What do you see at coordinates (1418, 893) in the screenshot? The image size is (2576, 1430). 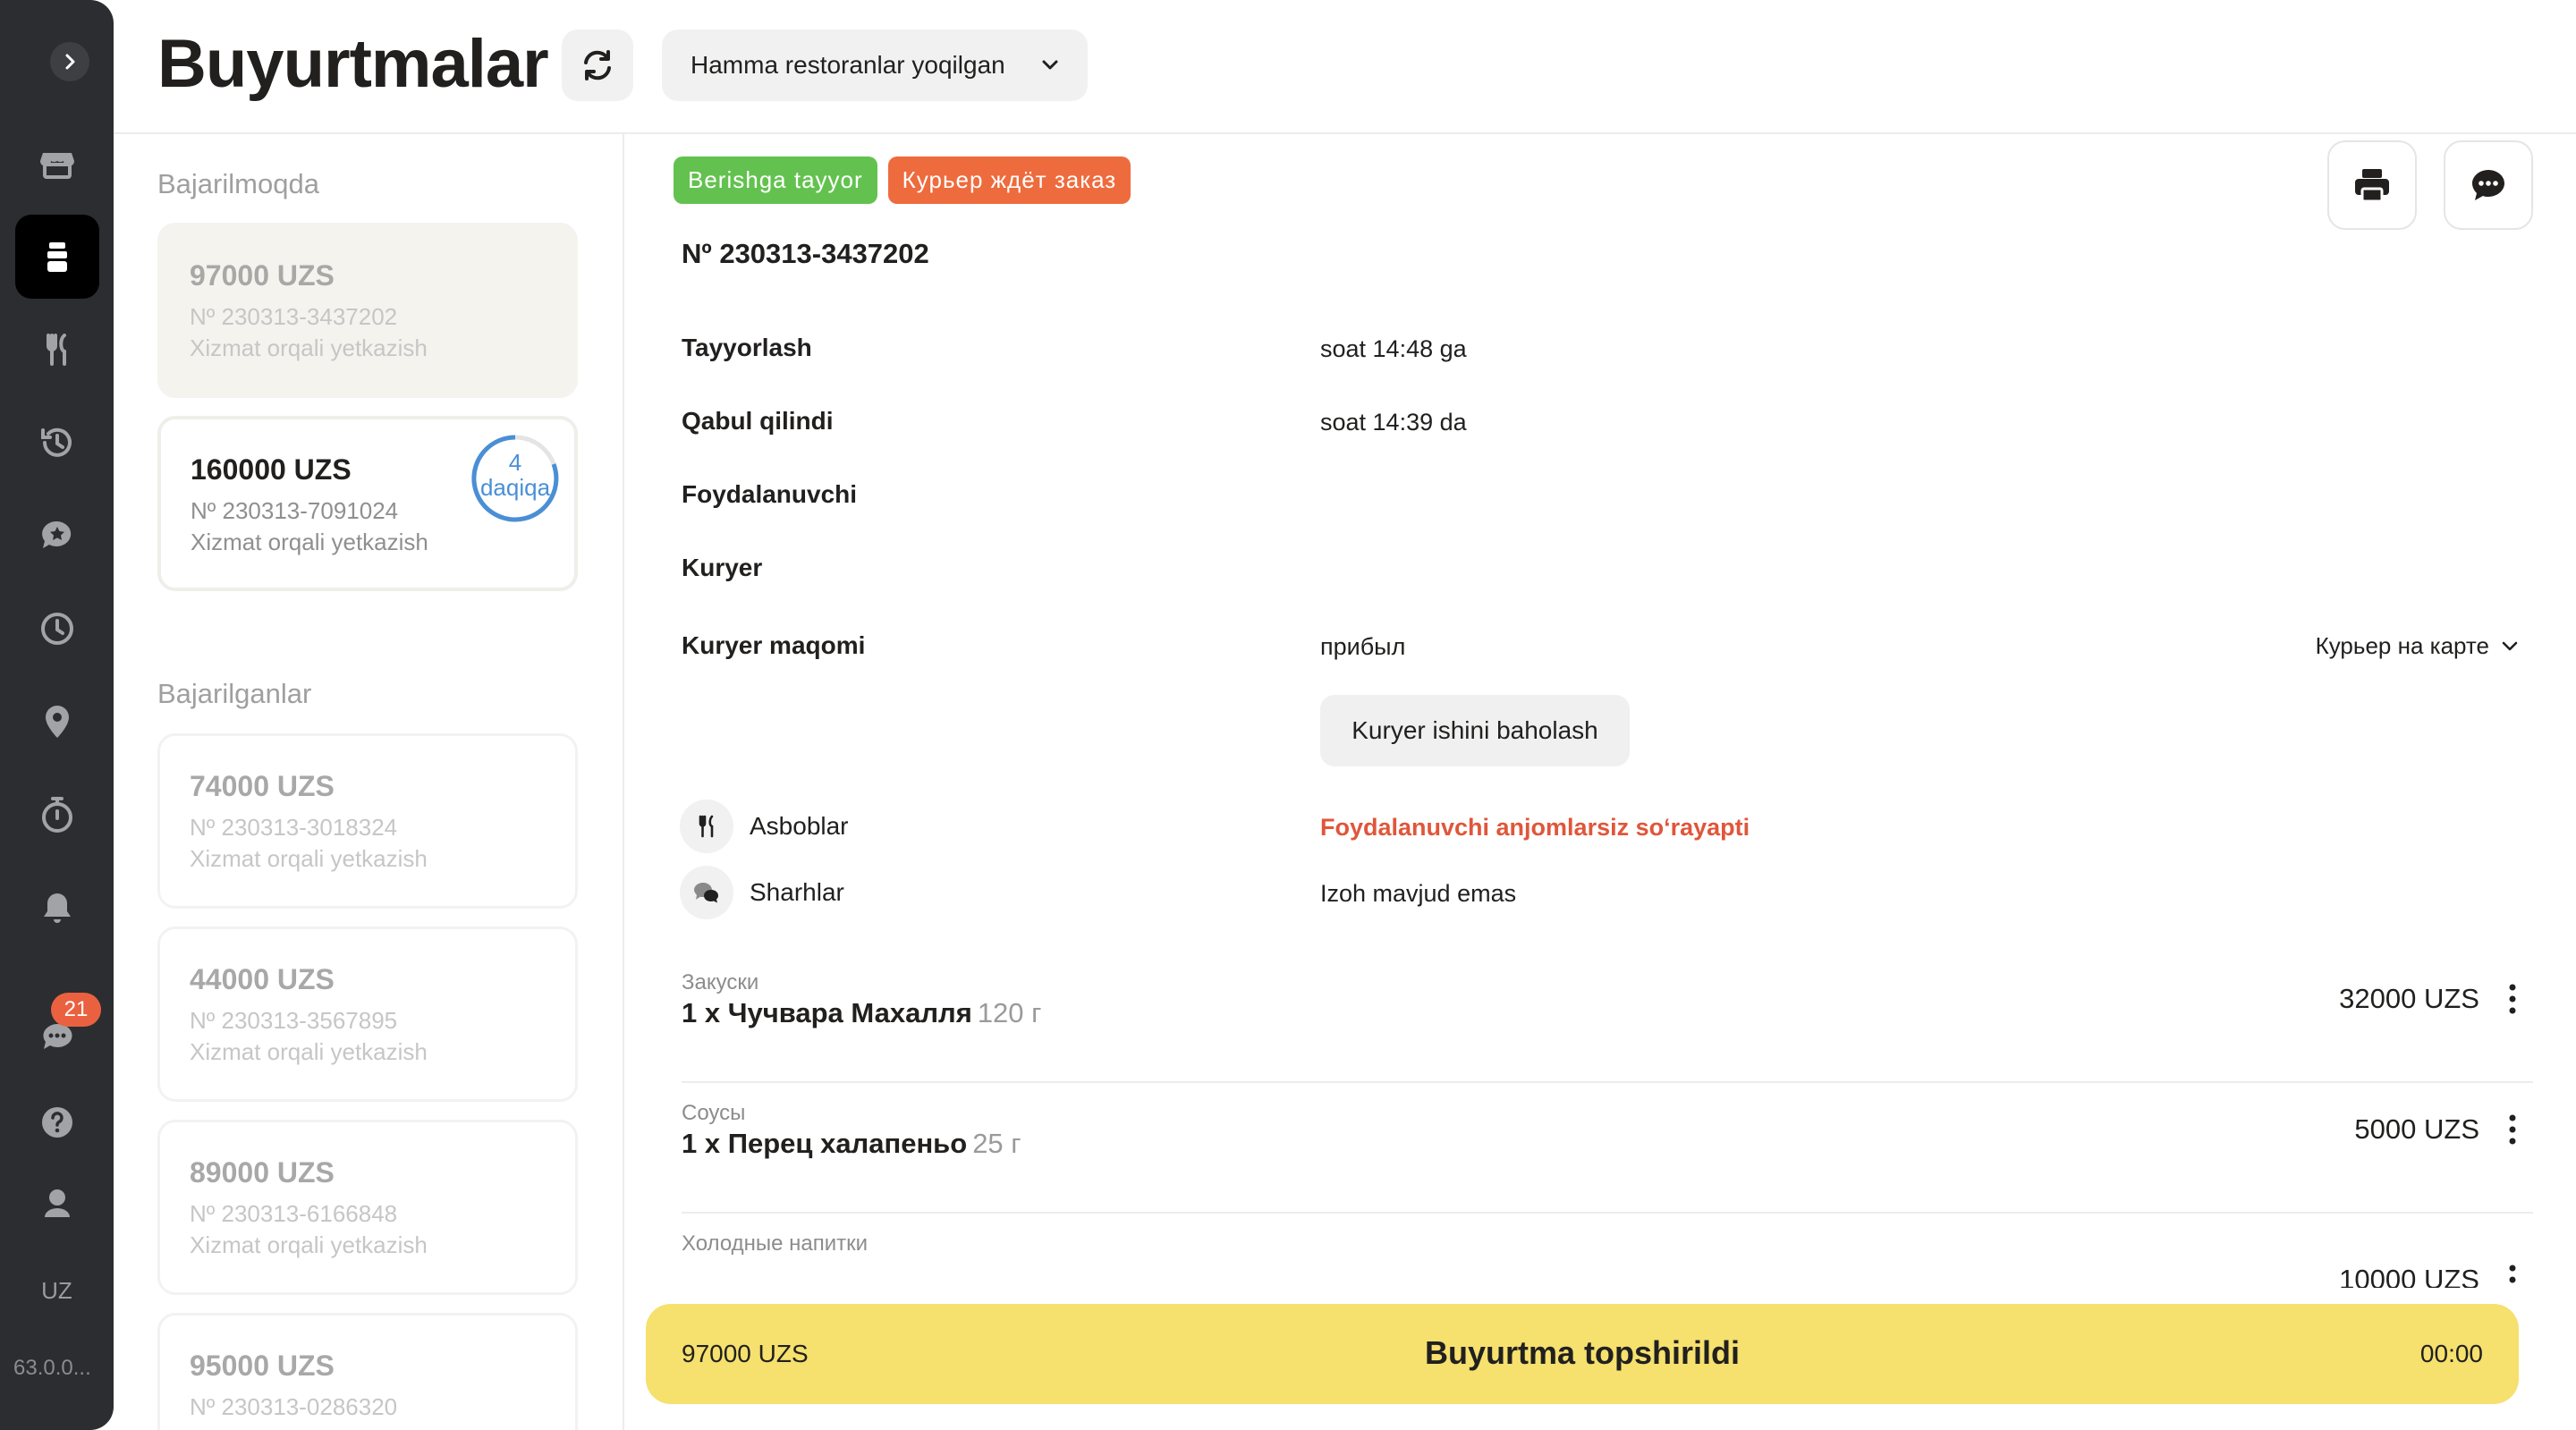 I see `comments-value: Izoh mavjud emas` at bounding box center [1418, 893].